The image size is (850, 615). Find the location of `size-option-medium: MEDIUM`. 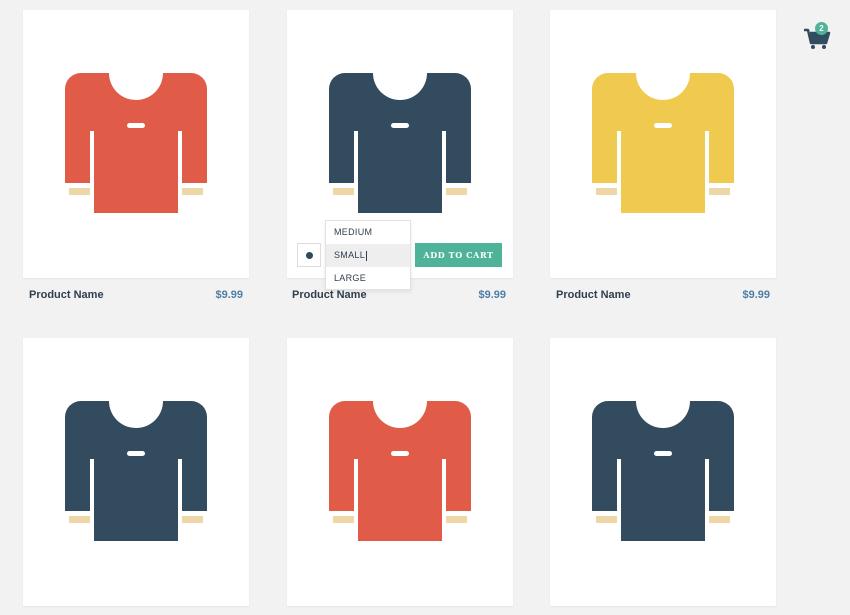

size-option-medium: MEDIUM is located at coordinates (368, 232).